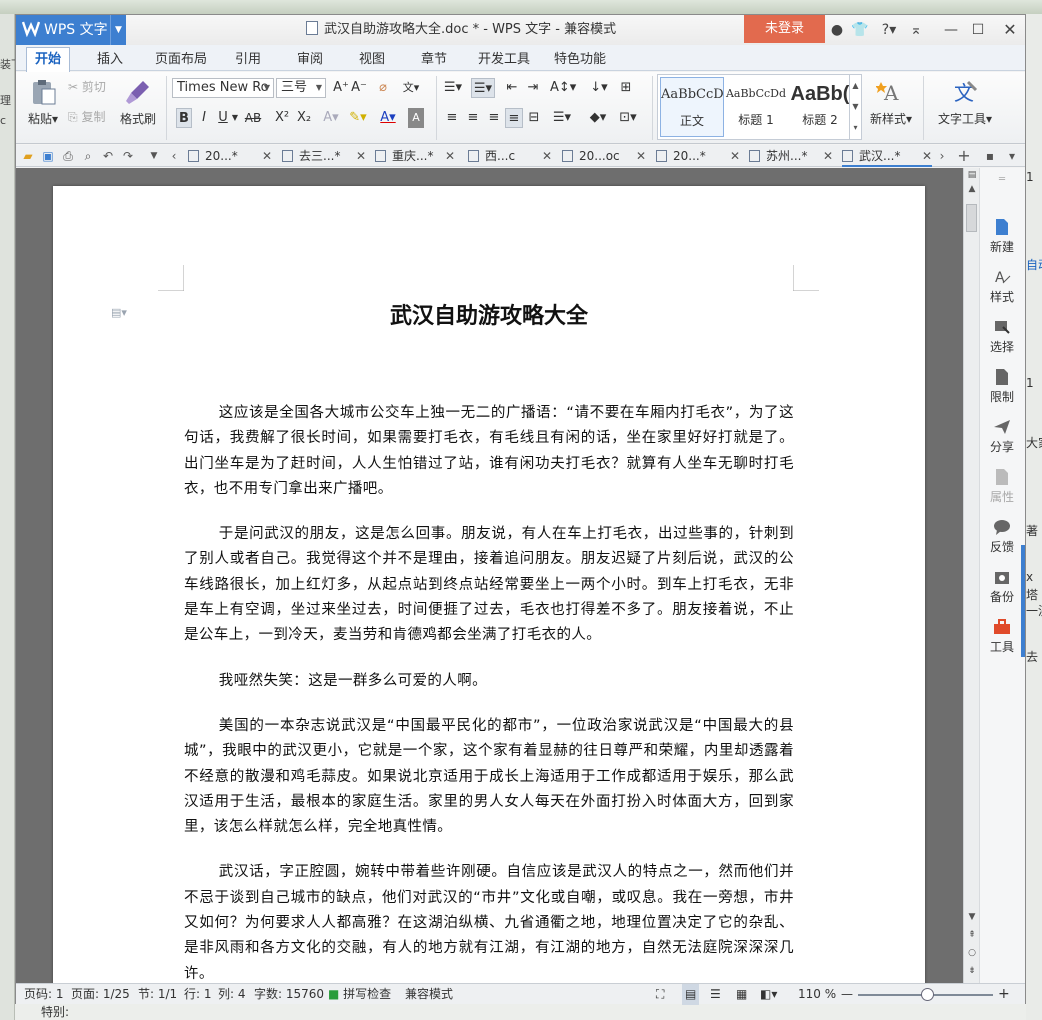  I want to click on strikethrough-button: AB, so click(253, 118).